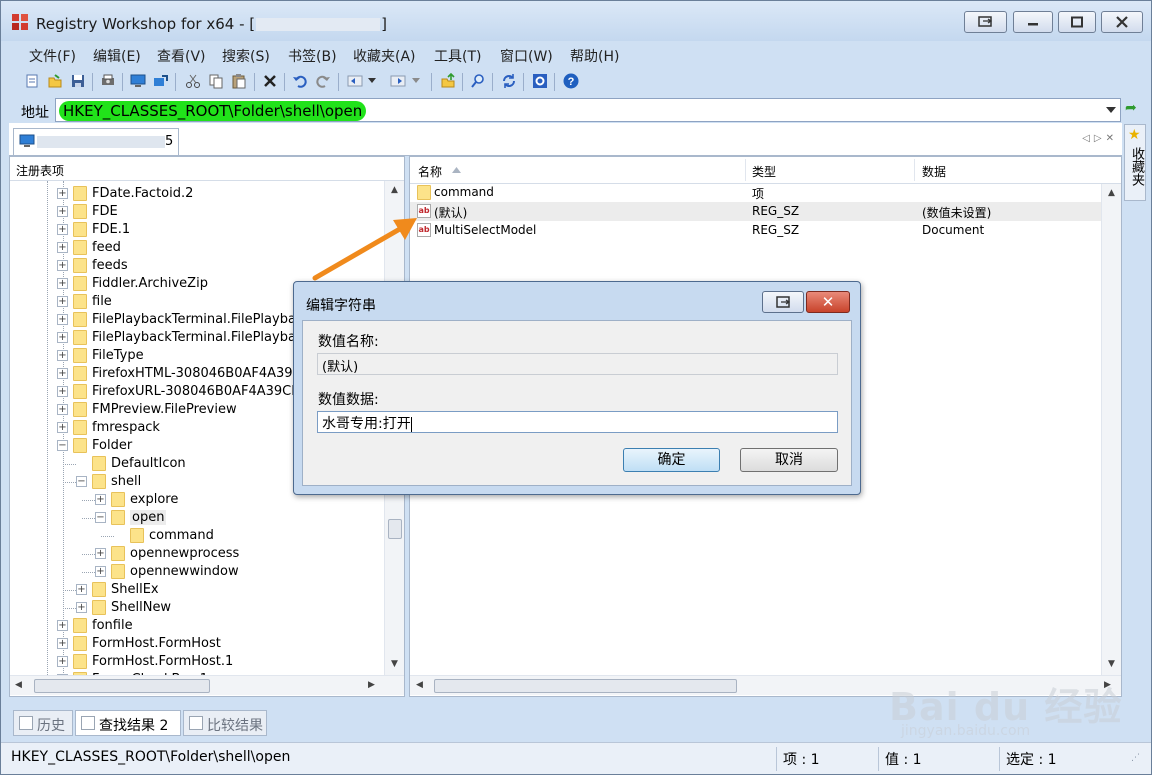 This screenshot has width=1152, height=775. What do you see at coordinates (478, 81) in the screenshot?
I see `find-icon` at bounding box center [478, 81].